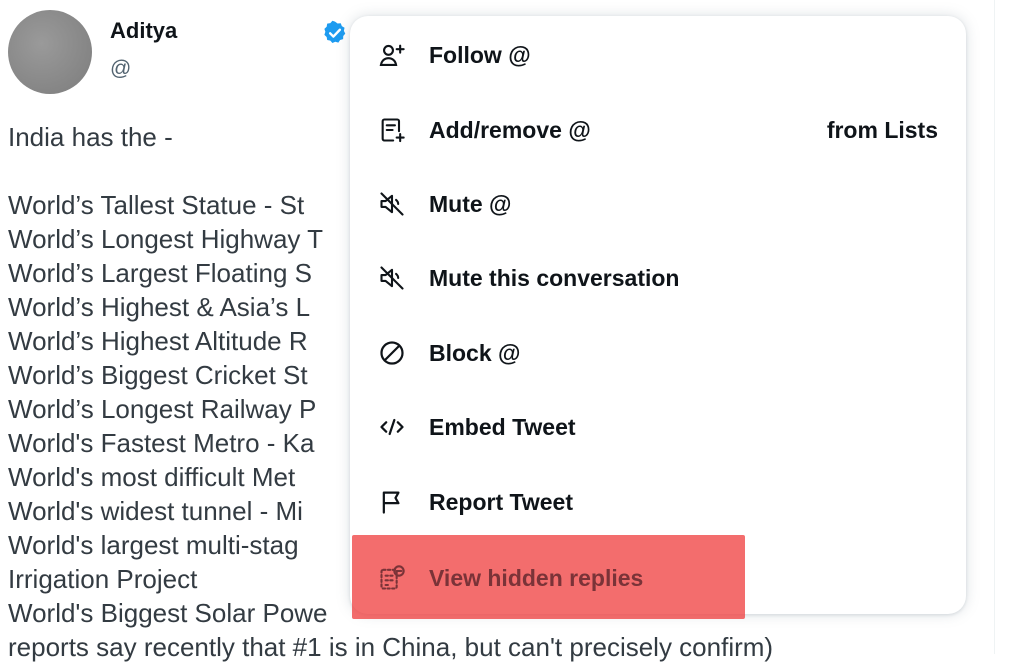  I want to click on menu-item-label: Add/remove @, so click(510, 129).